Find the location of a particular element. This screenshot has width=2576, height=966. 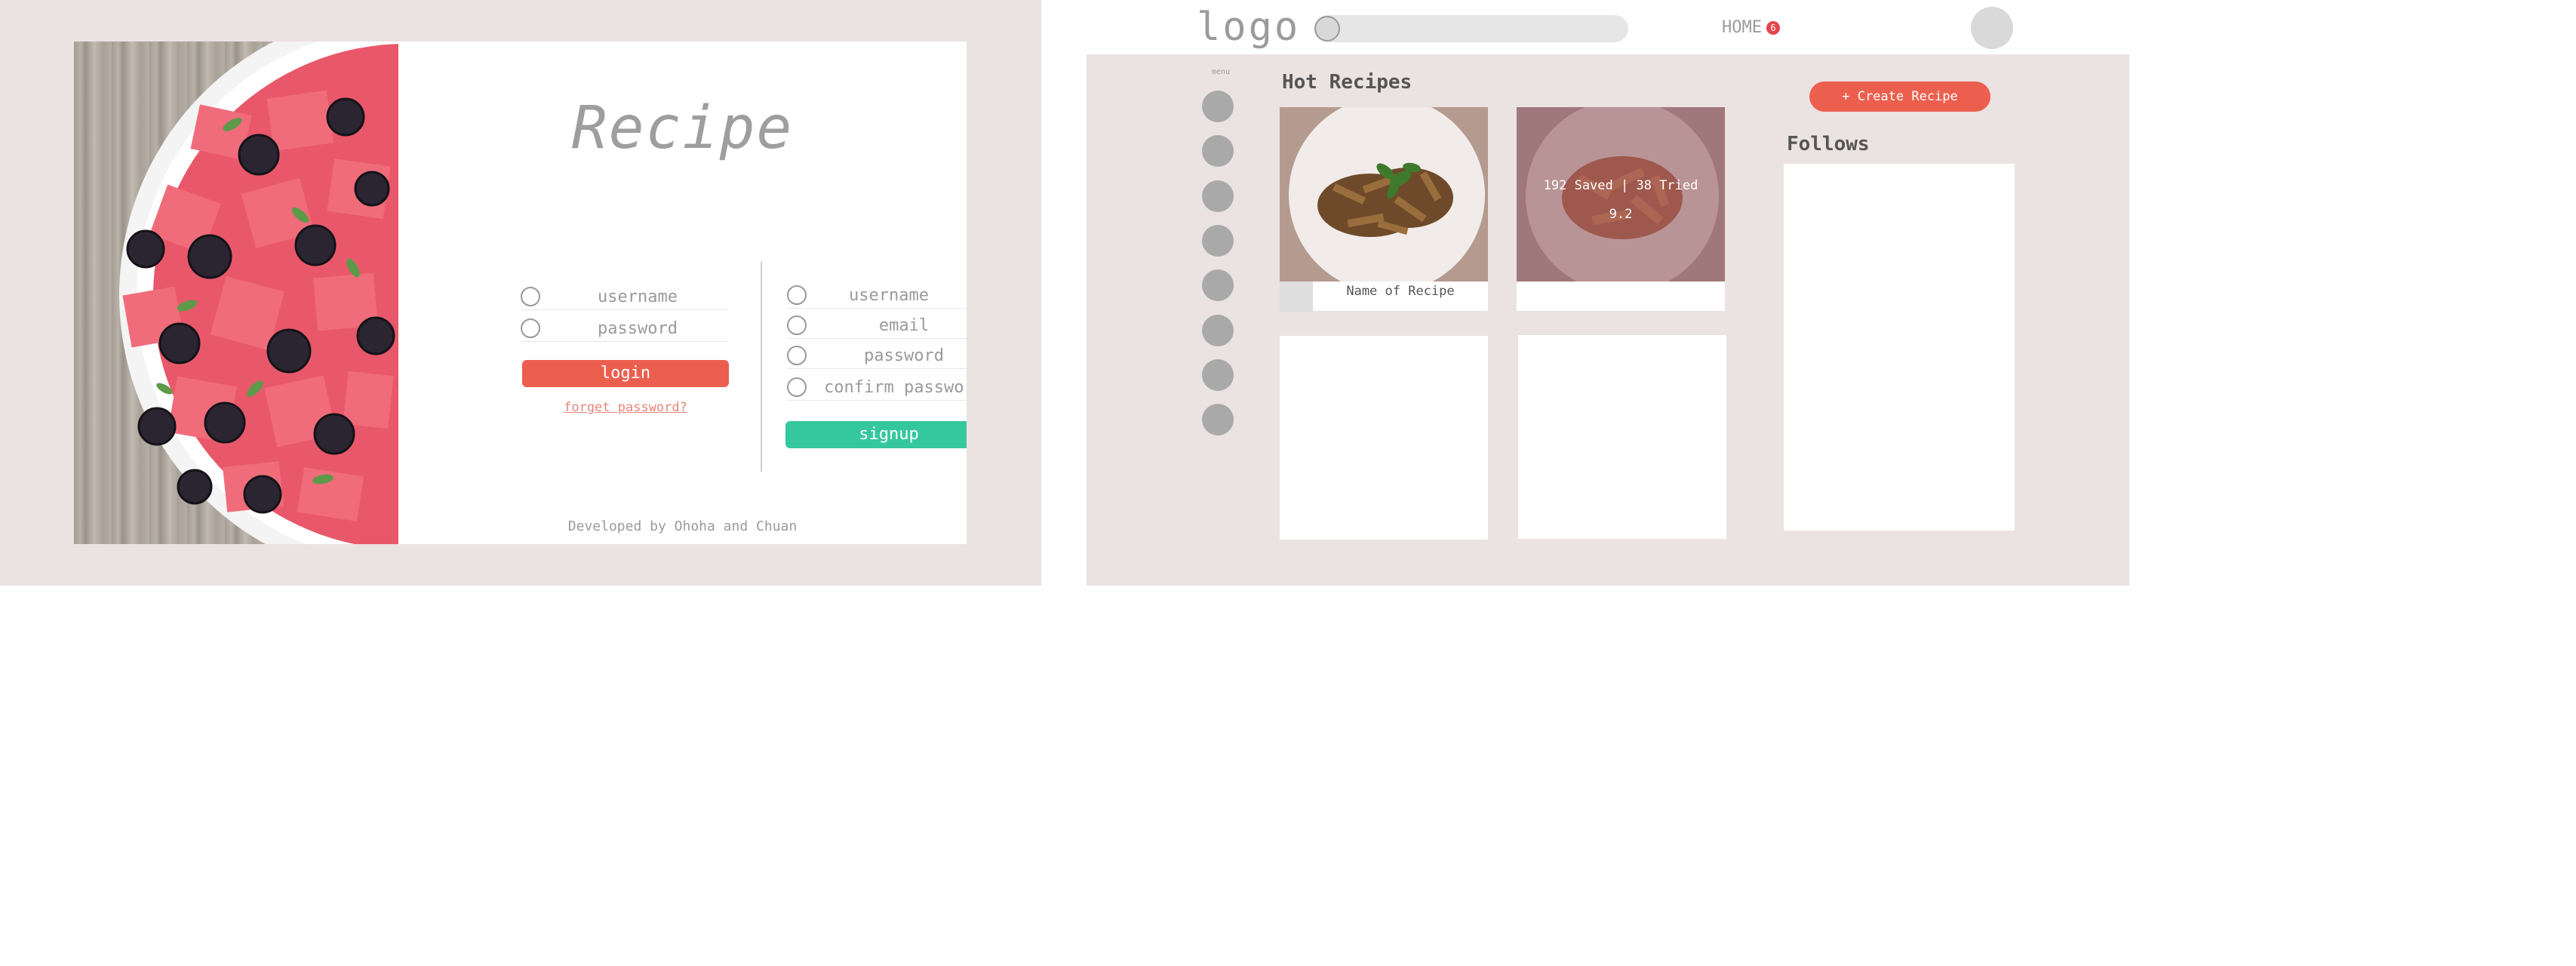

section-title: Hot Recipes is located at coordinates (1347, 82).